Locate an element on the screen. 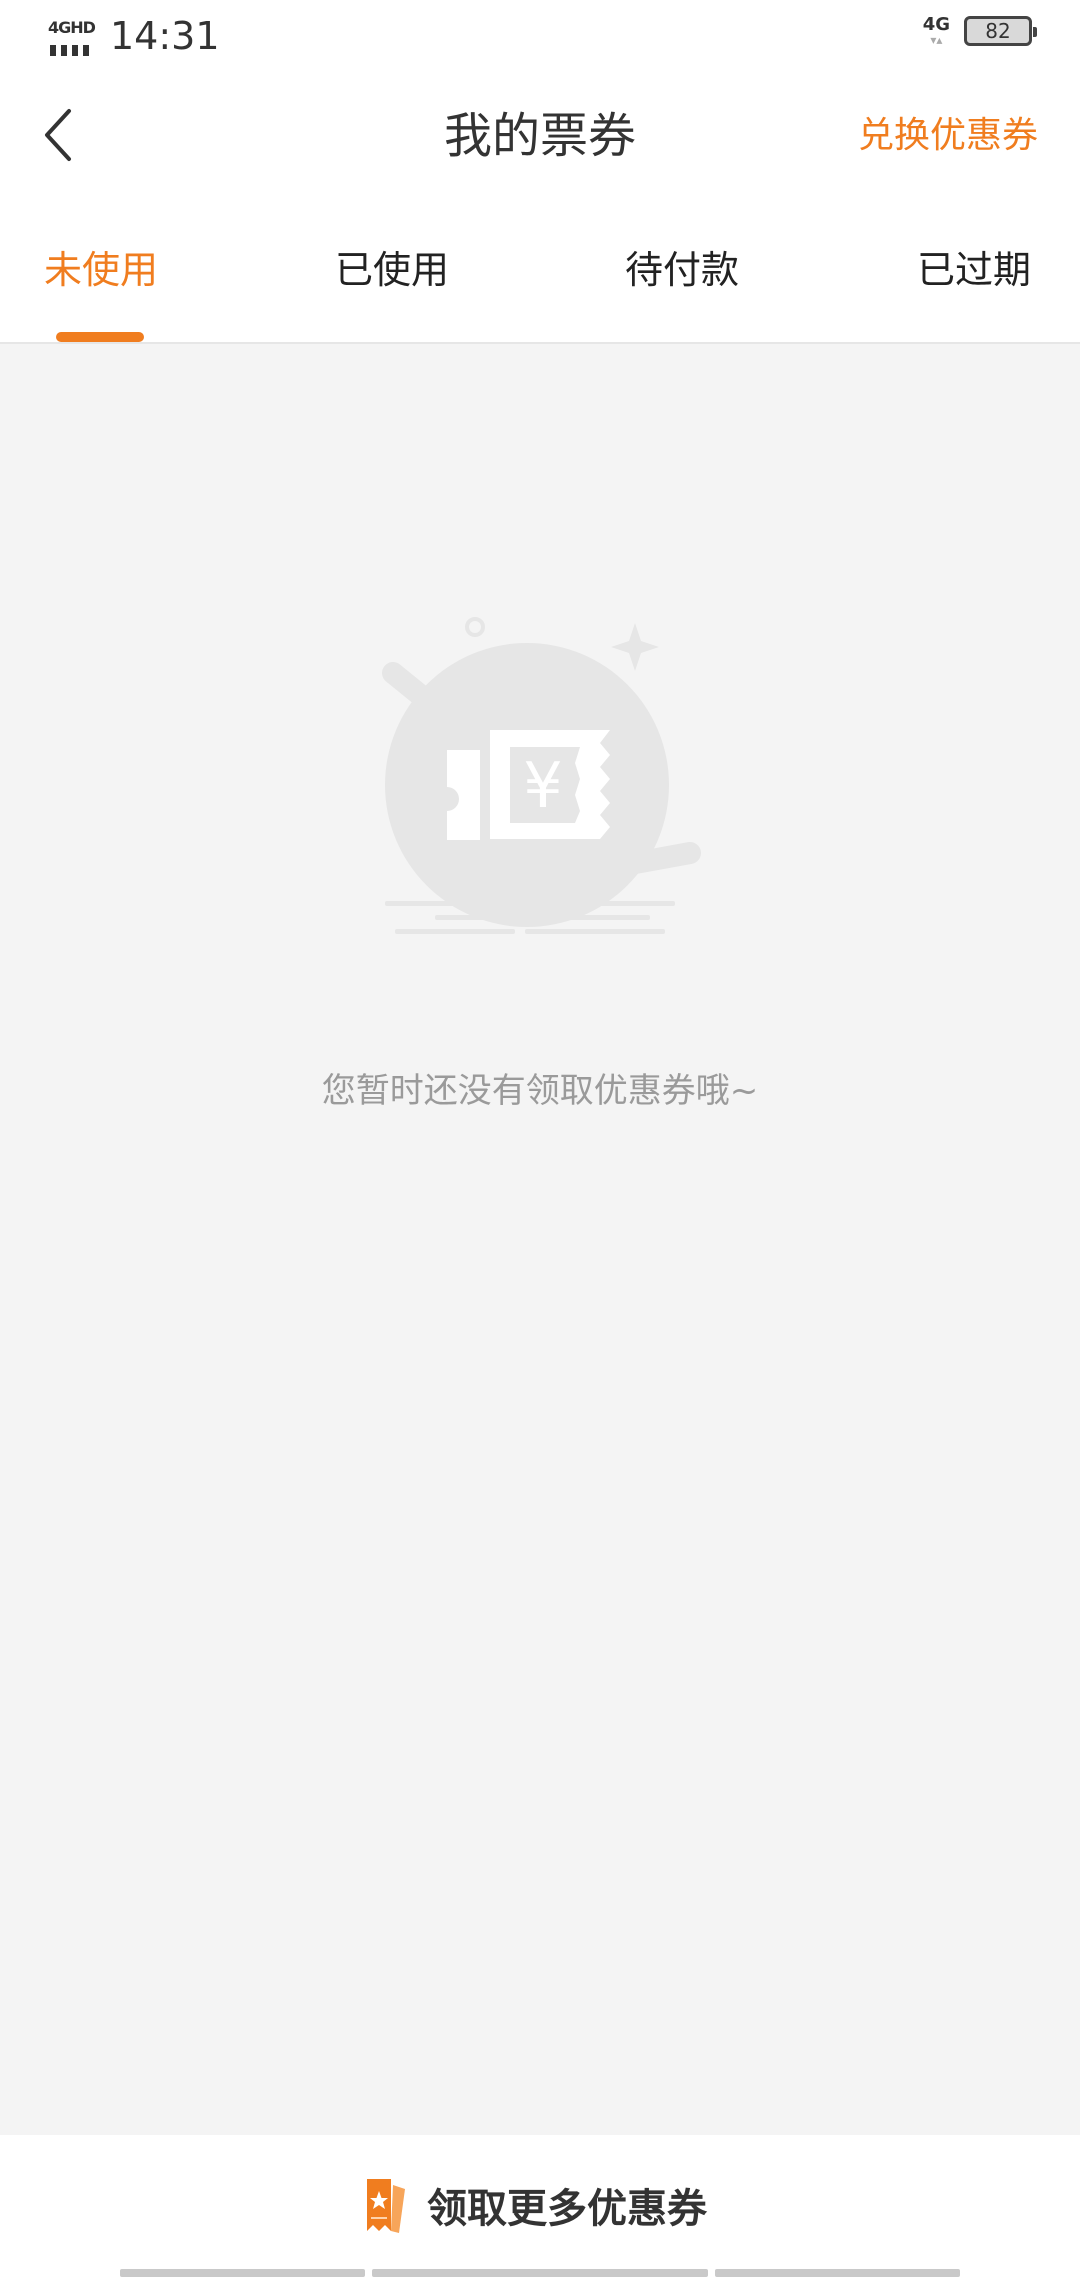 This screenshot has height=2280, width=1080. network-type-right: 4G is located at coordinates (936, 24).